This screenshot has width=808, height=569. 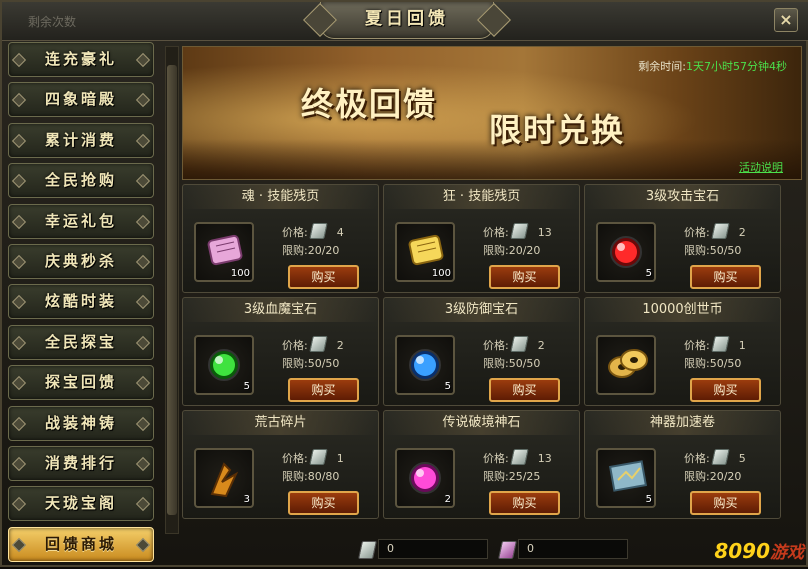 I want to click on item-price: 价格: 13, so click(x=517, y=457).